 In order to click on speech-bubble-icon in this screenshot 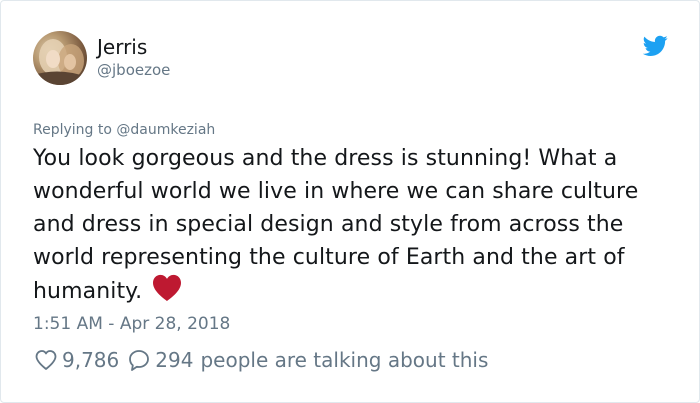, I will do `click(139, 360)`.